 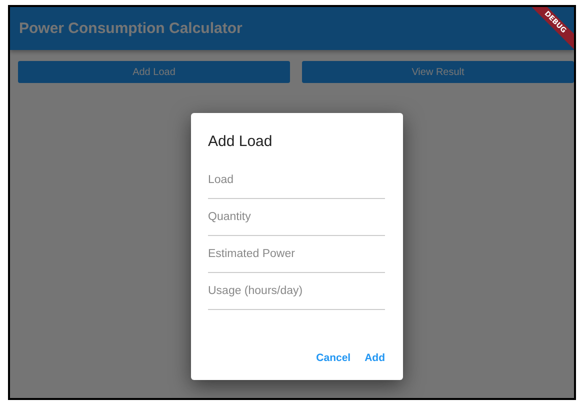 I want to click on input-field: Estimated Power, so click(x=296, y=254).